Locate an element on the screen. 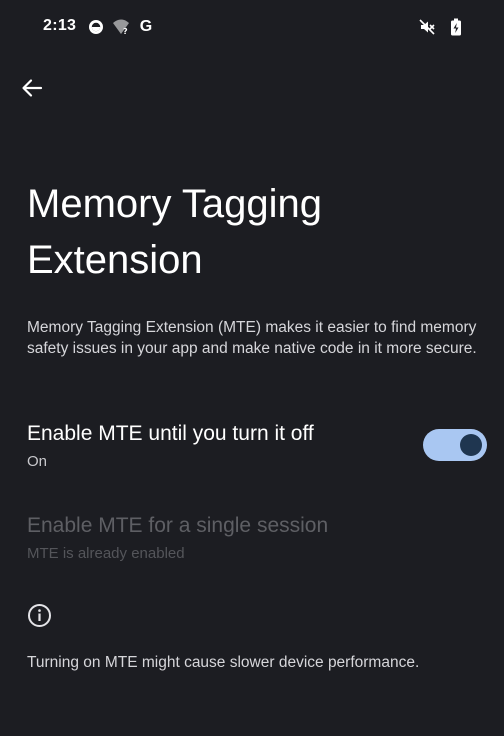  arrow-back-icon is located at coordinates (32, 88).